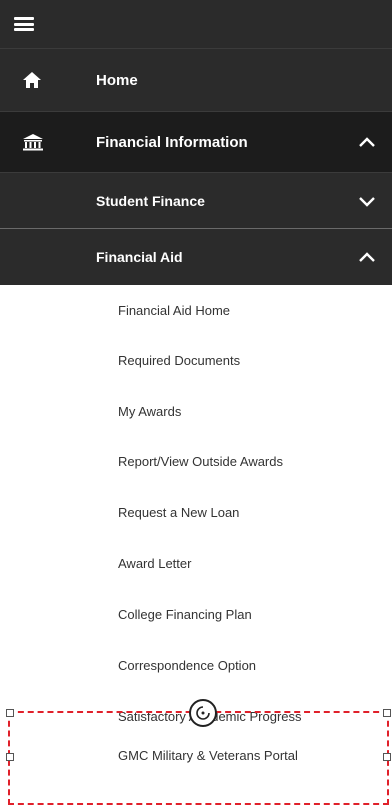  What do you see at coordinates (196, 256) in the screenshot?
I see `nav-item-financial-aid: Financial Aid` at bounding box center [196, 256].